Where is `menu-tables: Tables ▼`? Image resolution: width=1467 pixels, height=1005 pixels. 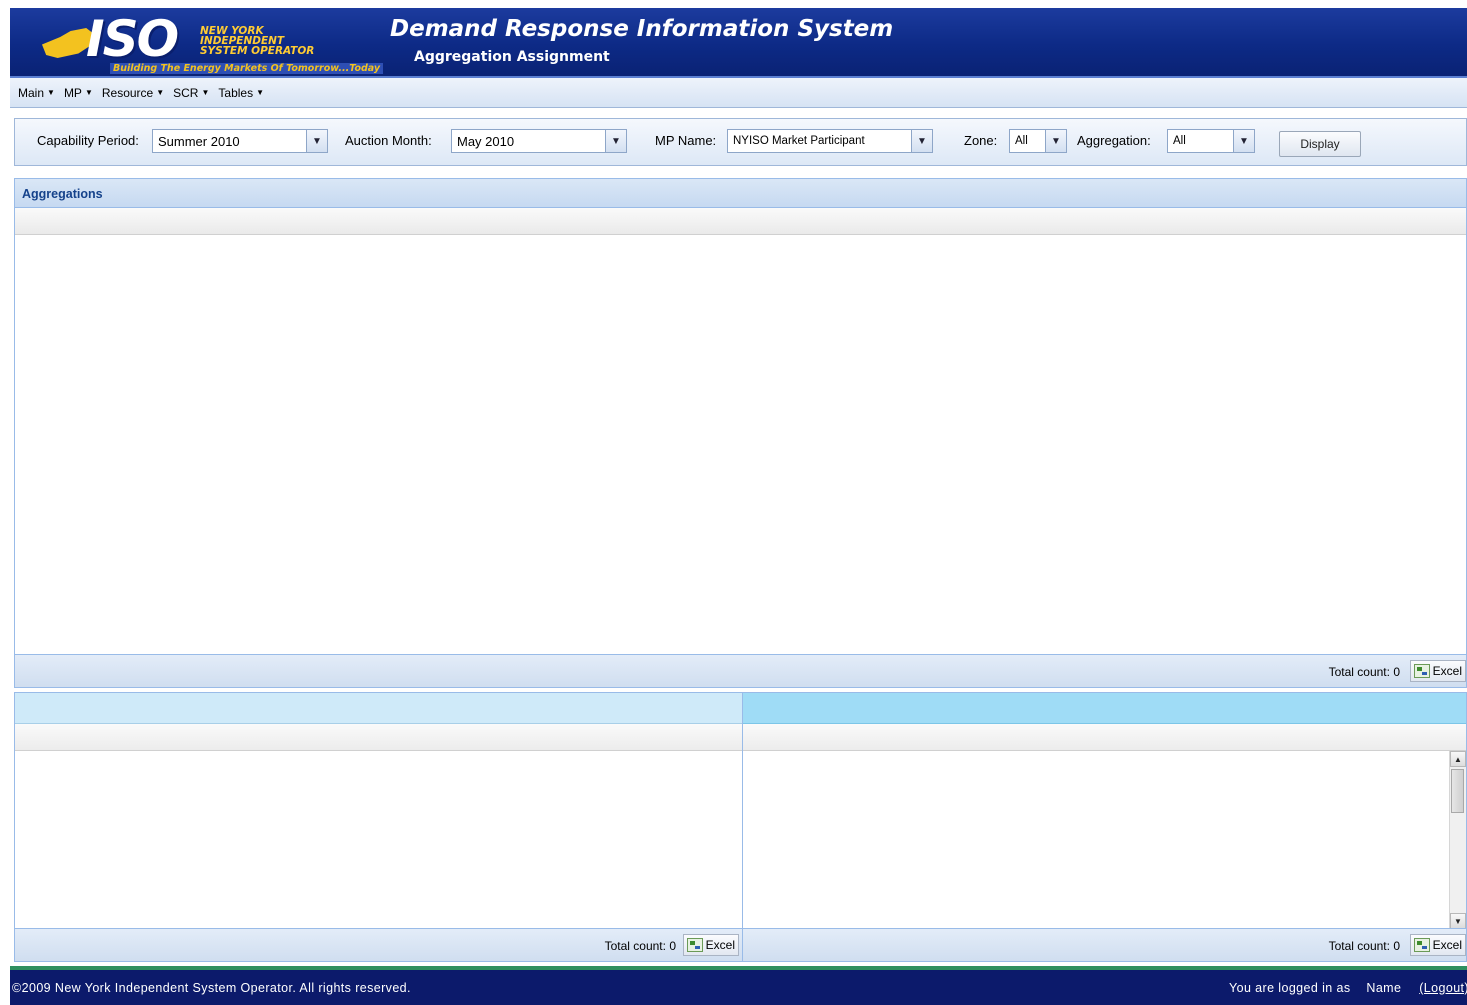 menu-tables: Tables ▼ is located at coordinates (241, 93).